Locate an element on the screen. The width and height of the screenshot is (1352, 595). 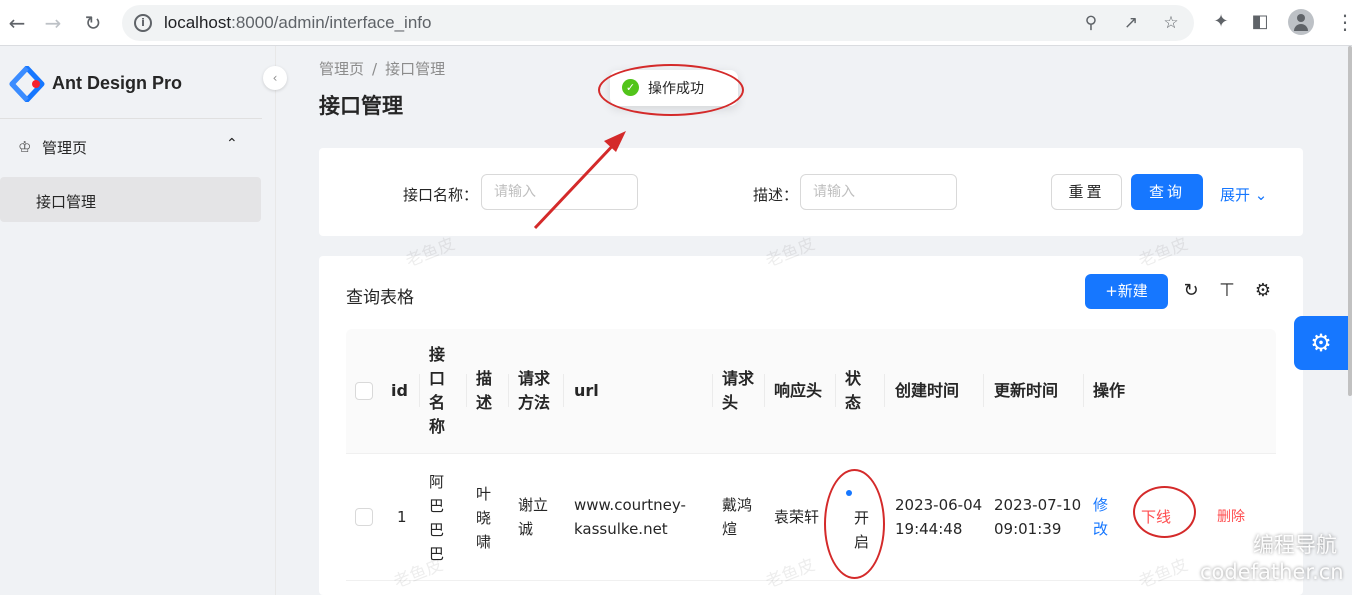
back-icon: ← is located at coordinates (17, 23).